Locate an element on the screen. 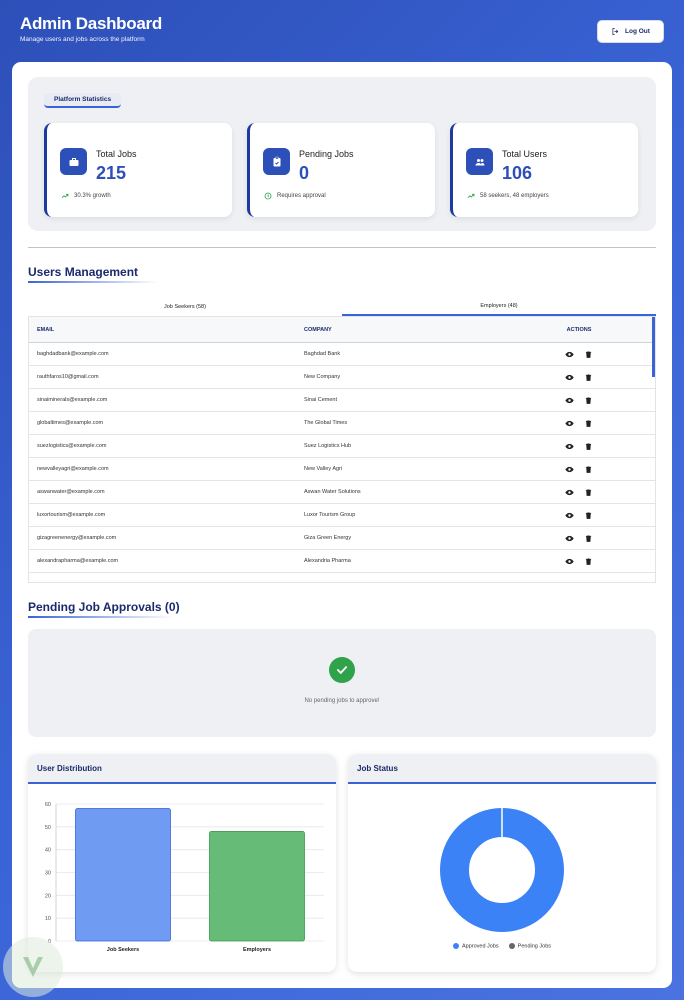 Image resolution: width=684 pixels, height=1000 pixels. chart-title: Job Status is located at coordinates (502, 769).